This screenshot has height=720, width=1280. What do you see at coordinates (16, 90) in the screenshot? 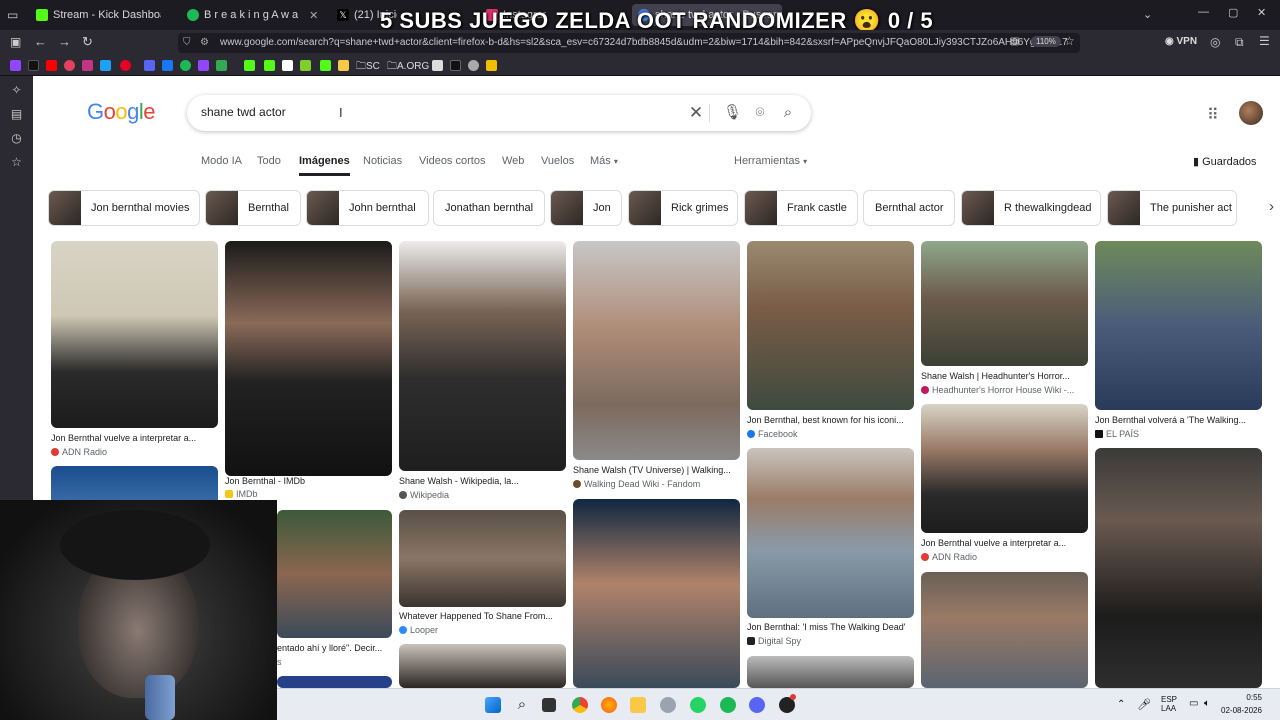
I see `ai-chatbot-icon: ✧` at bounding box center [16, 90].